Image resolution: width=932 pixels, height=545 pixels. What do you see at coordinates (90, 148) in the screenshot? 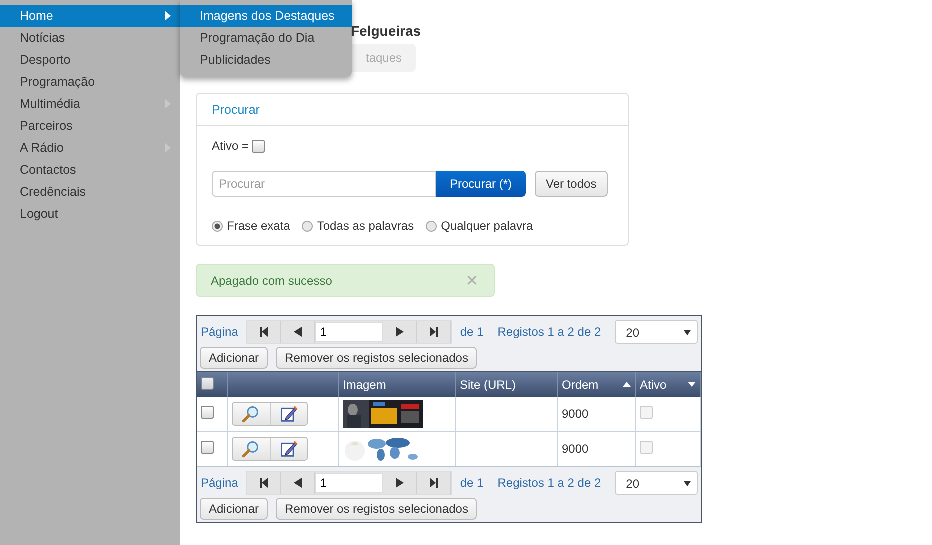
I see `menu-item: A Rádio` at bounding box center [90, 148].